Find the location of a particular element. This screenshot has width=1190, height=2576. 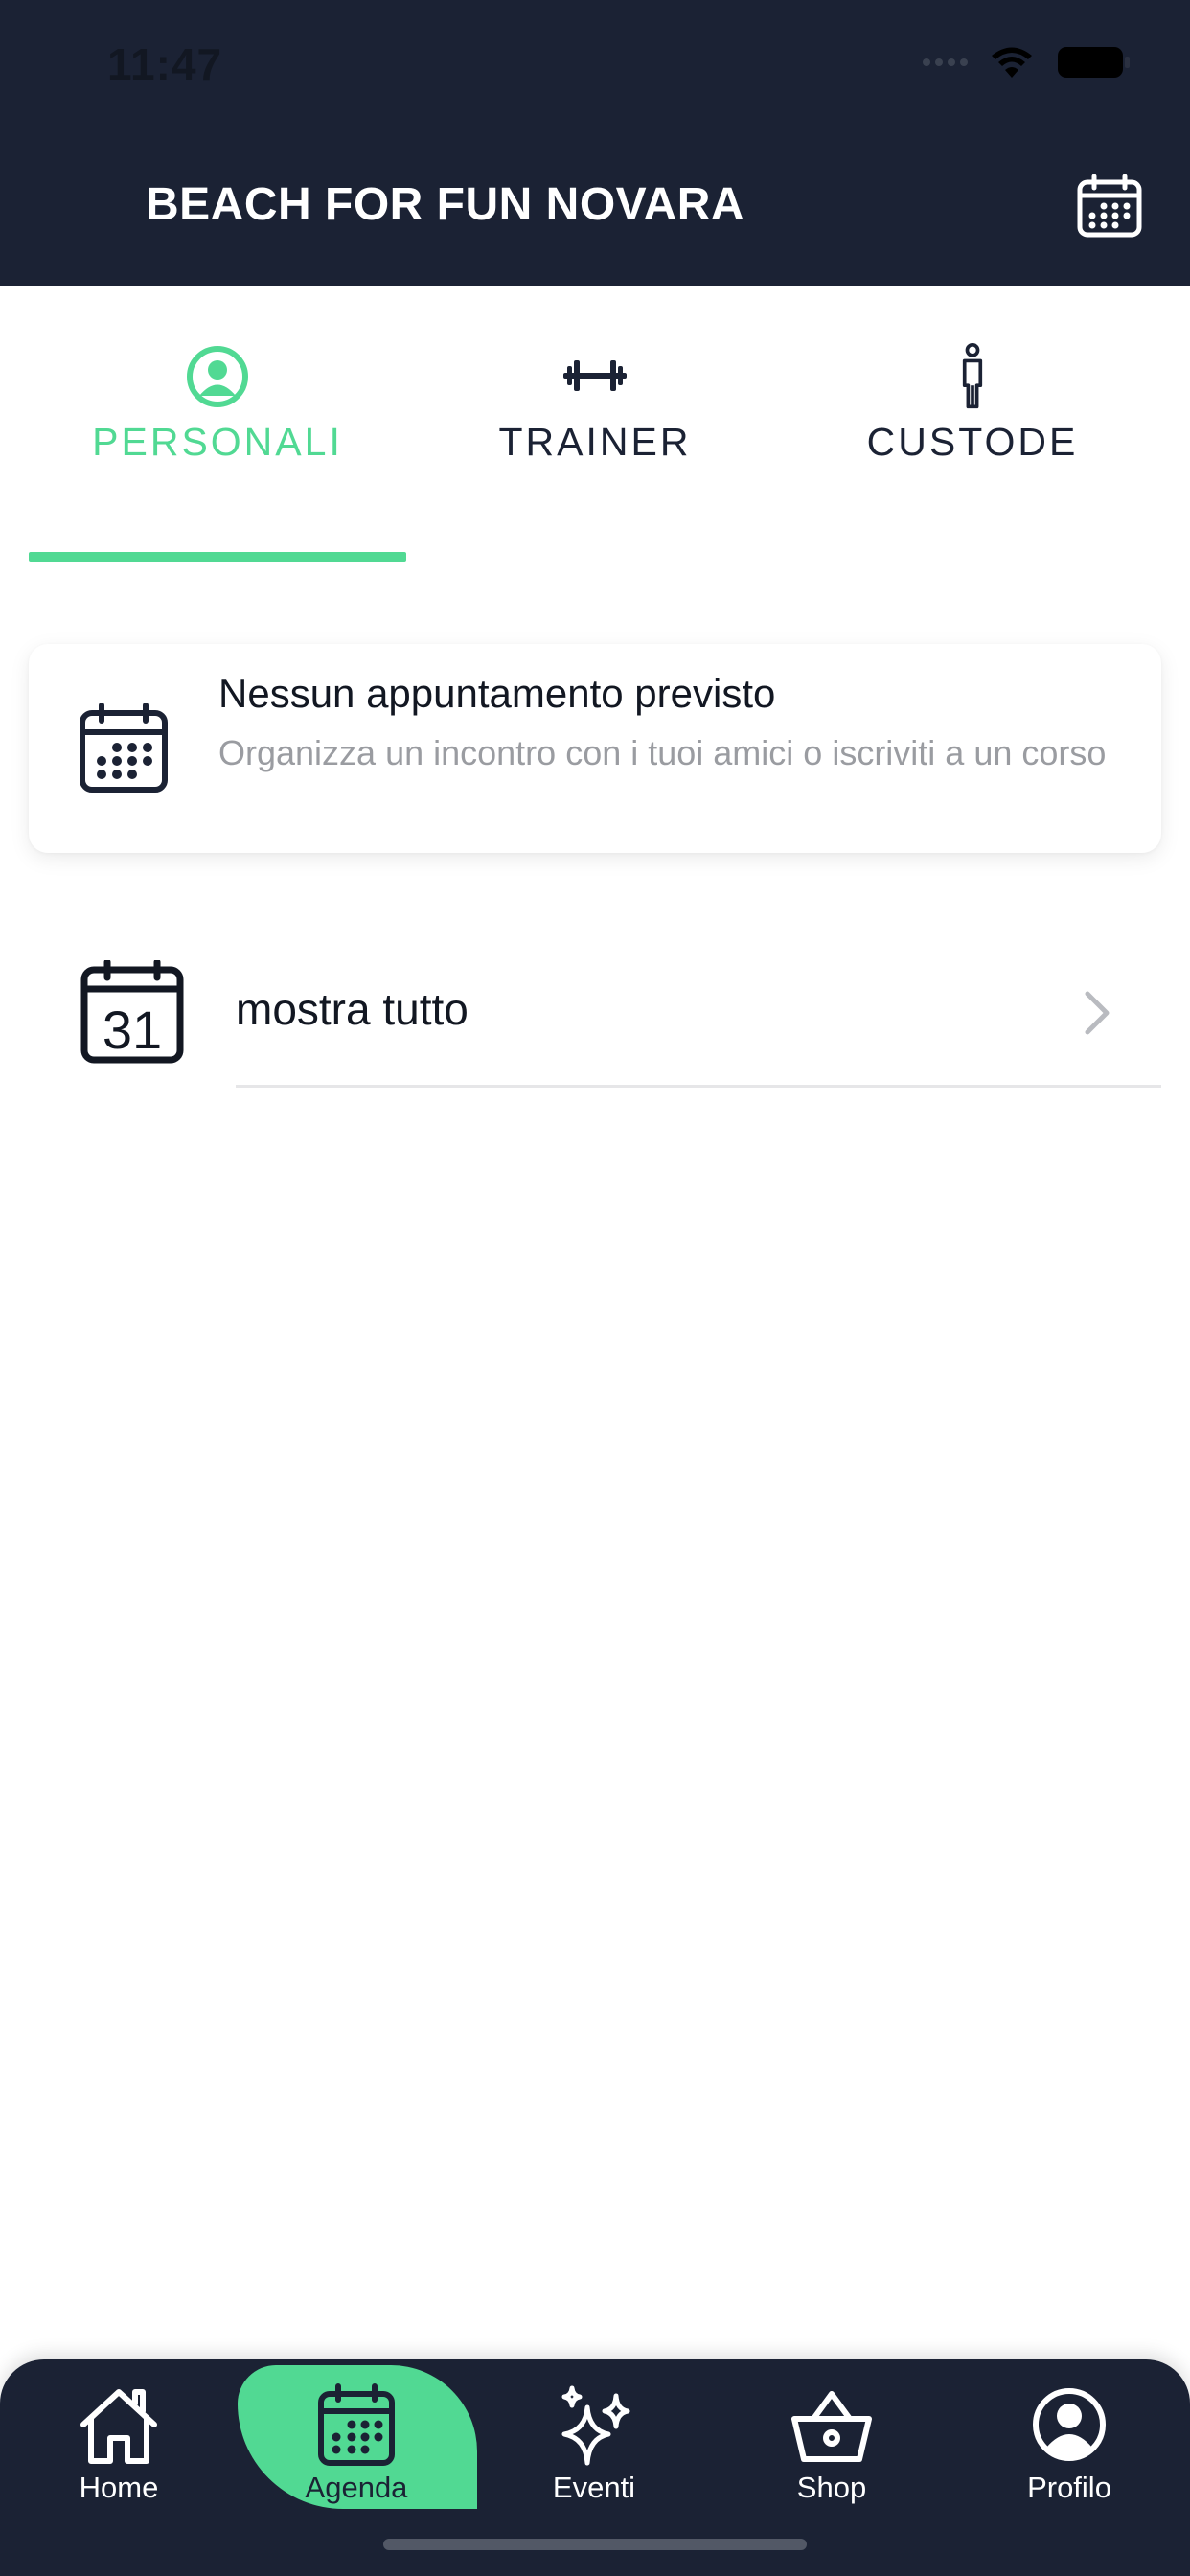

signal-icon is located at coordinates (946, 62).